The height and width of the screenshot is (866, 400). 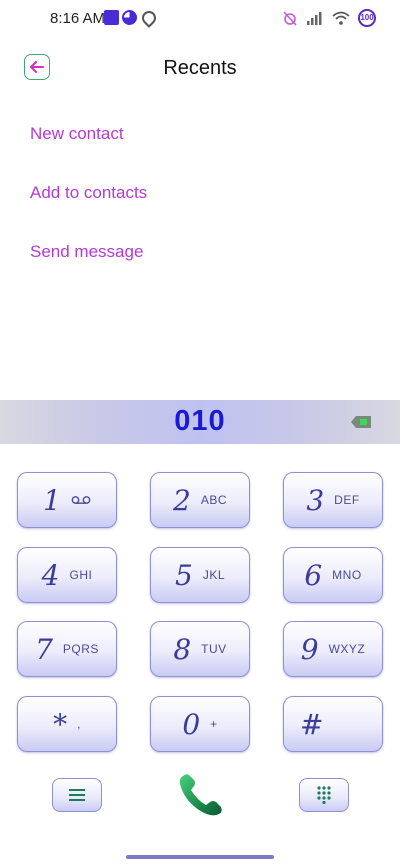 What do you see at coordinates (191, 724) in the screenshot?
I see `key-digit: 0` at bounding box center [191, 724].